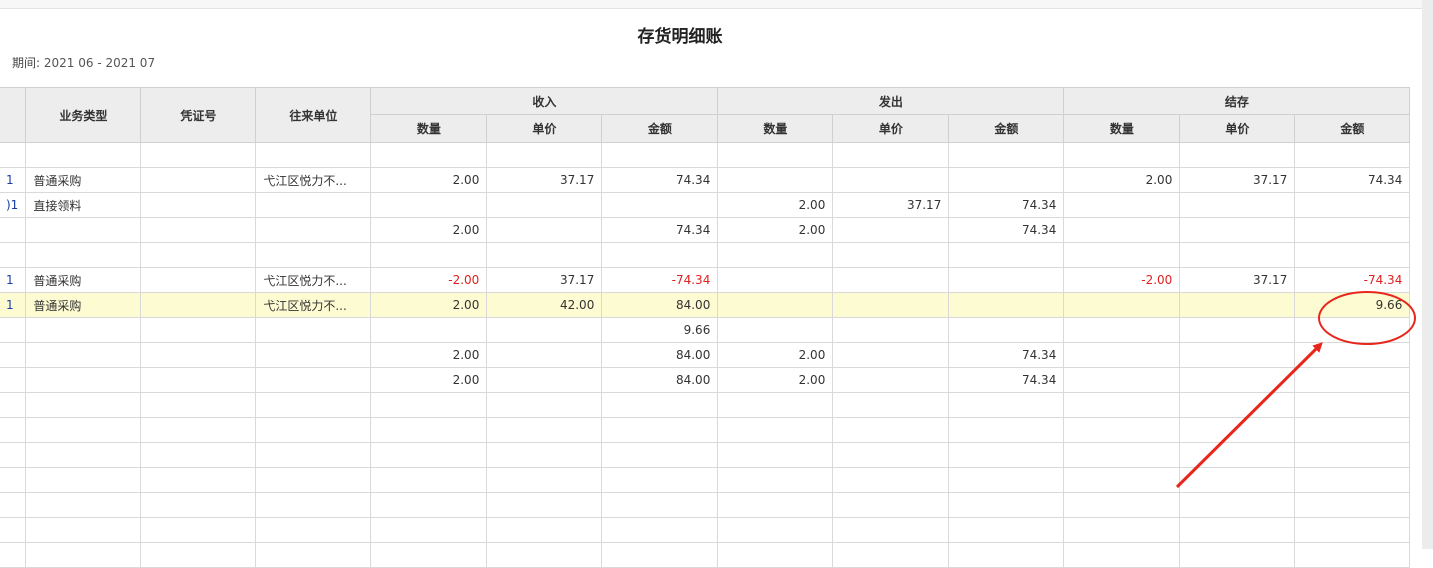  Describe the element at coordinates (1352, 305) in the screenshot. I see `balance-amount-cell: 9.66` at that location.